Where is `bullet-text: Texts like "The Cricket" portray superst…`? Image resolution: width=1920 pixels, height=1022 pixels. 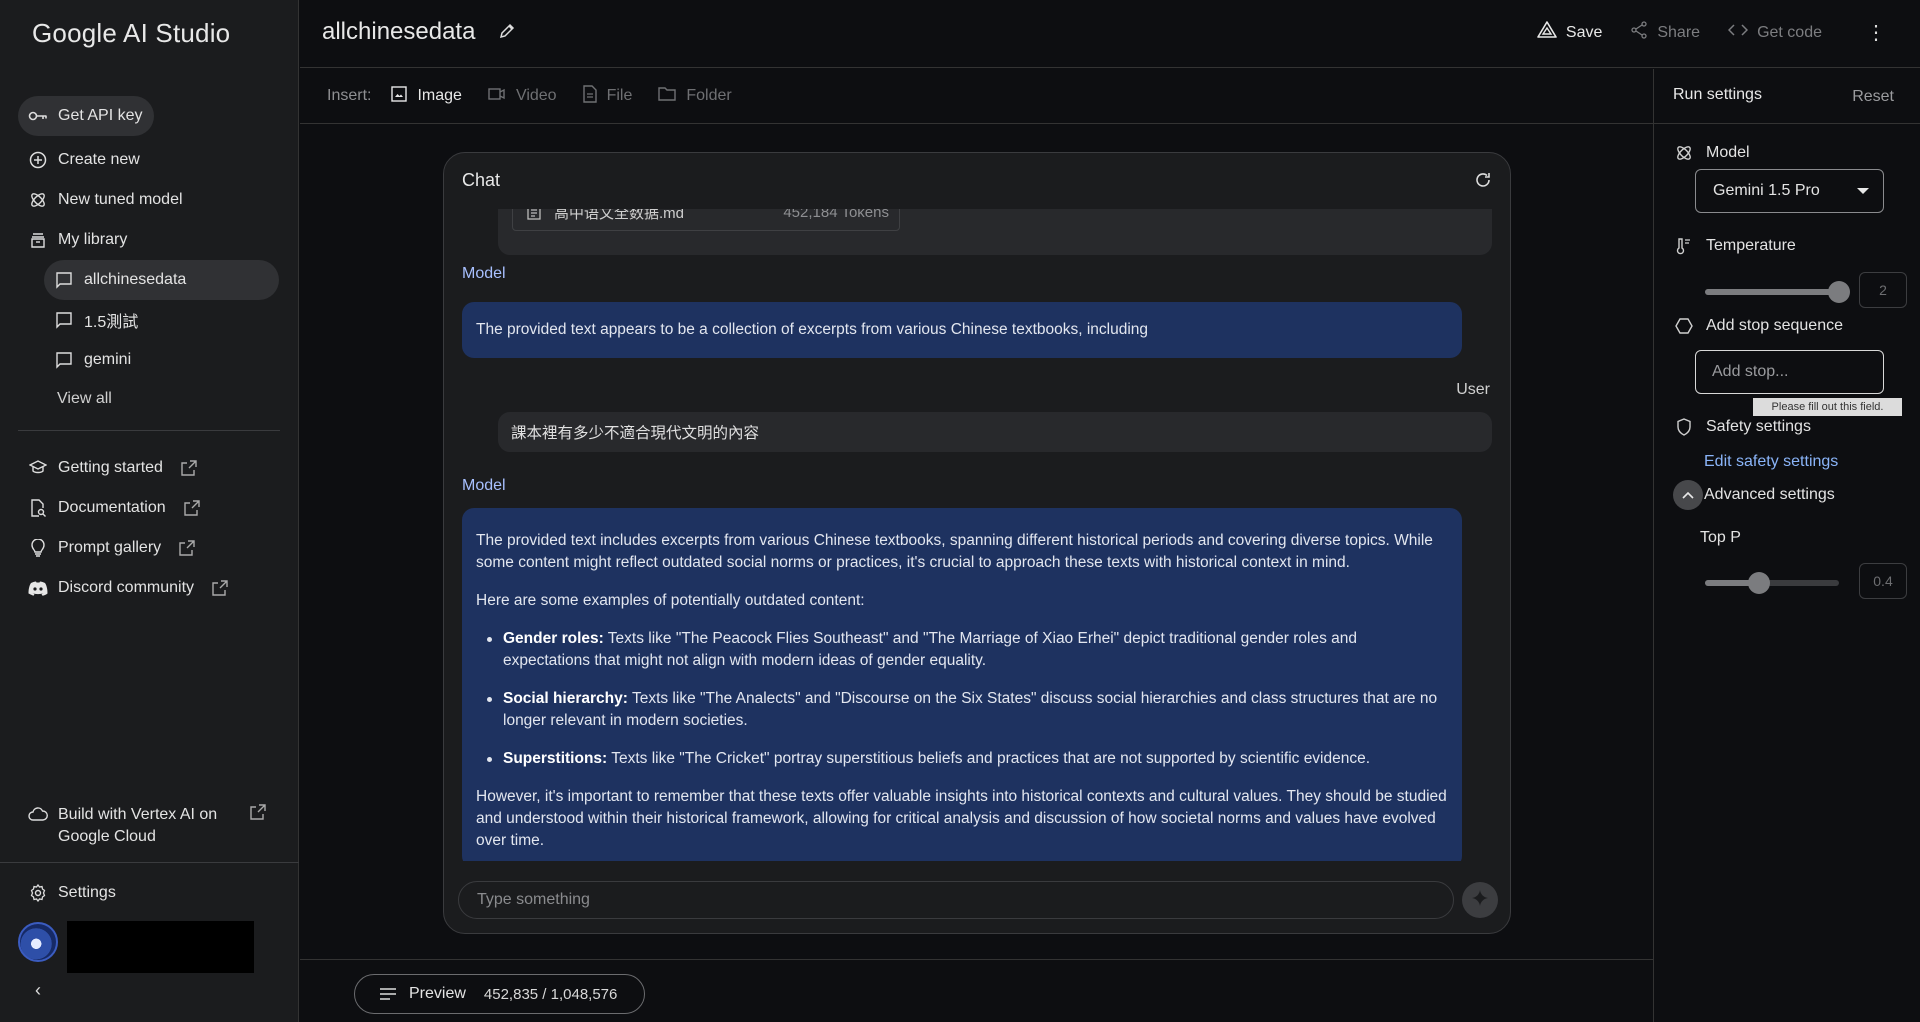
bullet-text: Texts like "The Cricket" portray superst… is located at coordinates (989, 758).